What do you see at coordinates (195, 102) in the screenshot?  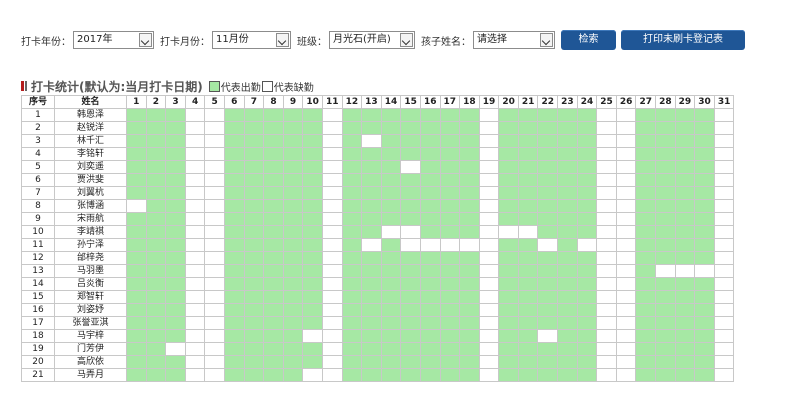 I see `column-header-day: 4` at bounding box center [195, 102].